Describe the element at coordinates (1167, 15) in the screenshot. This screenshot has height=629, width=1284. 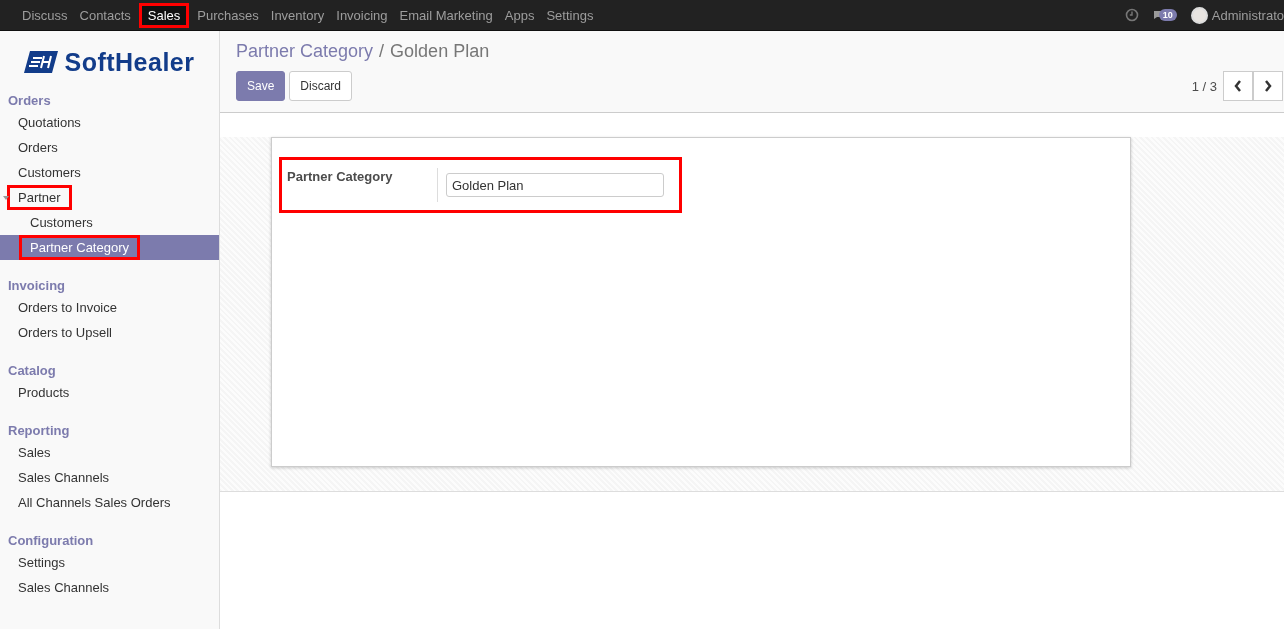
I see `message-count: 10` at that location.